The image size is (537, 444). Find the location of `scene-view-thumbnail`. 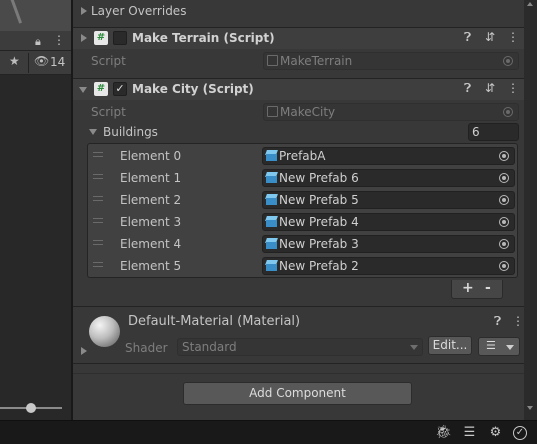

scene-view-thumbnail is located at coordinates (35, 15).